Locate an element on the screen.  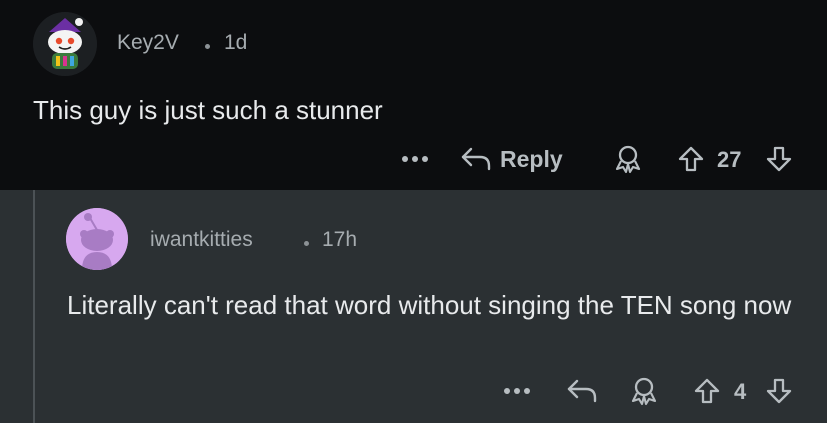
thread-line is located at coordinates (34, 306).